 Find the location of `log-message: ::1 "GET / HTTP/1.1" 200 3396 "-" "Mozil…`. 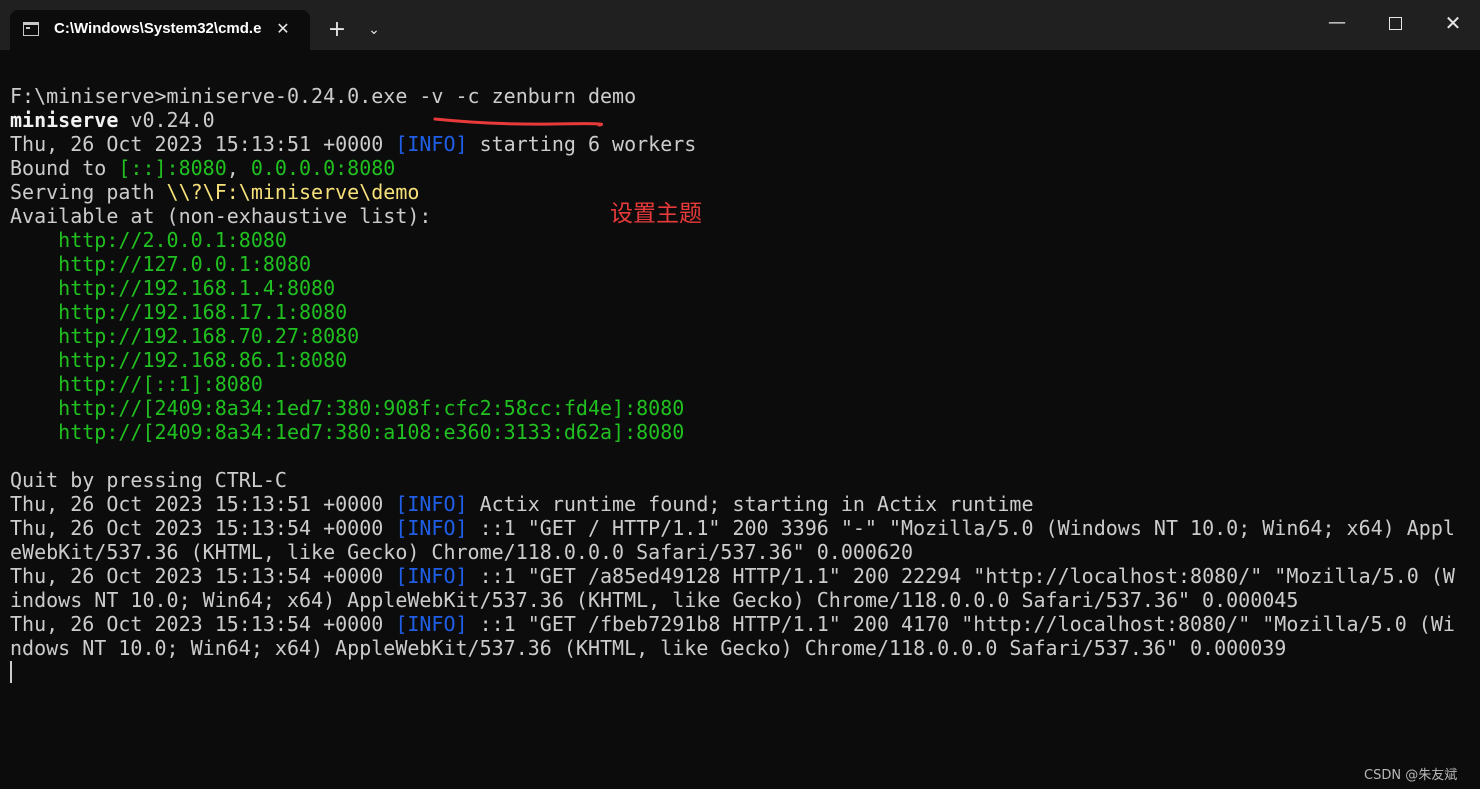

log-message: ::1 "GET / HTTP/1.1" 200 3396 "-" "Mozil… is located at coordinates (961, 528).